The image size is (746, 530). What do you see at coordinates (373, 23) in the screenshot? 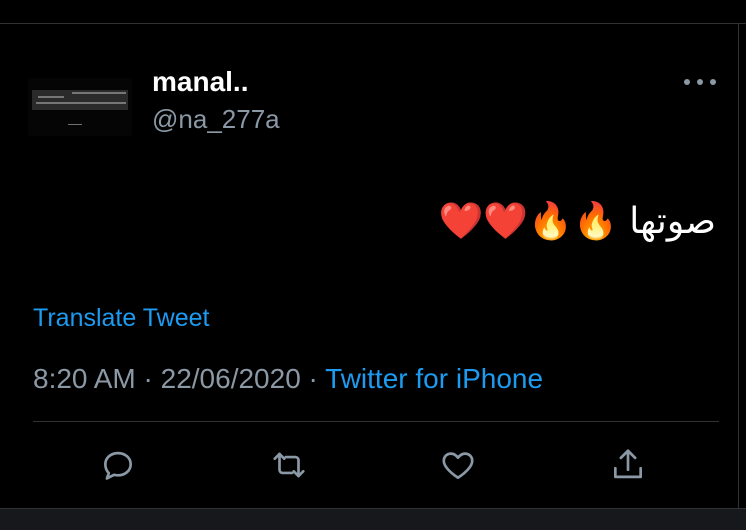
I see `top-divider` at bounding box center [373, 23].